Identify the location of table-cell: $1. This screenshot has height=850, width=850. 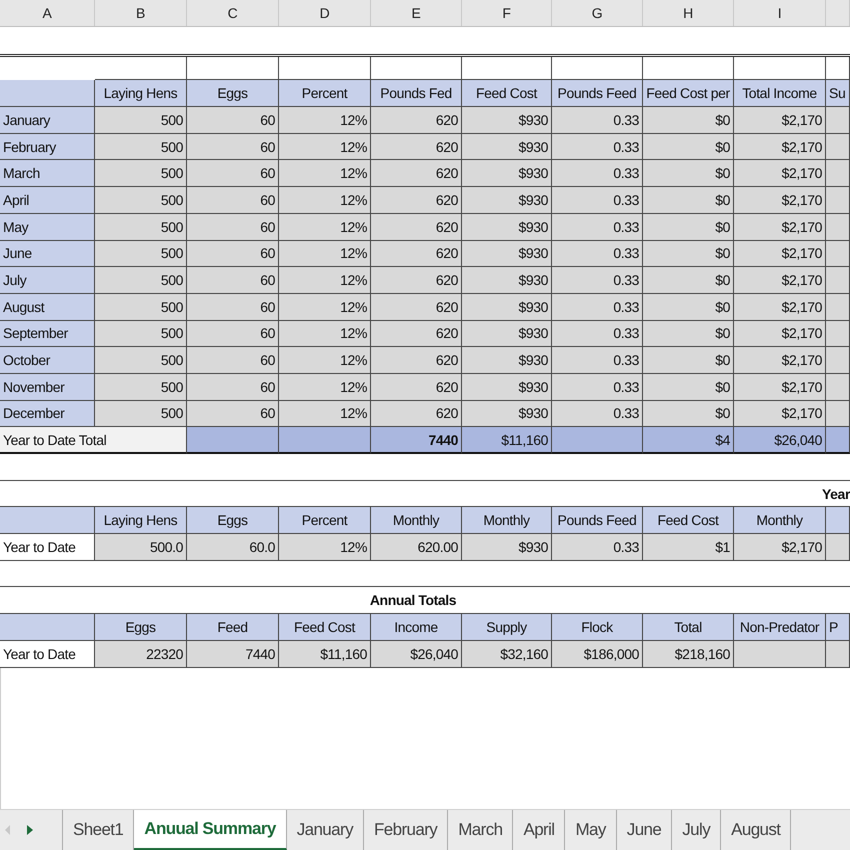
(688, 547).